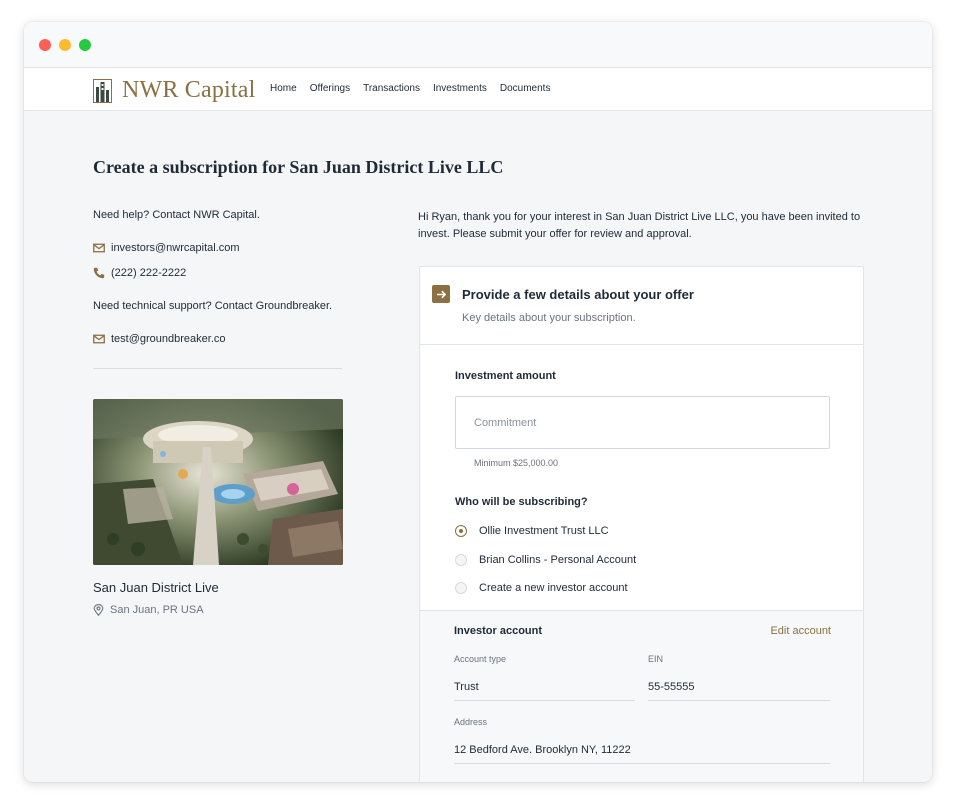  Describe the element at coordinates (330, 88) in the screenshot. I see `nav-offerings: Offerings` at that location.